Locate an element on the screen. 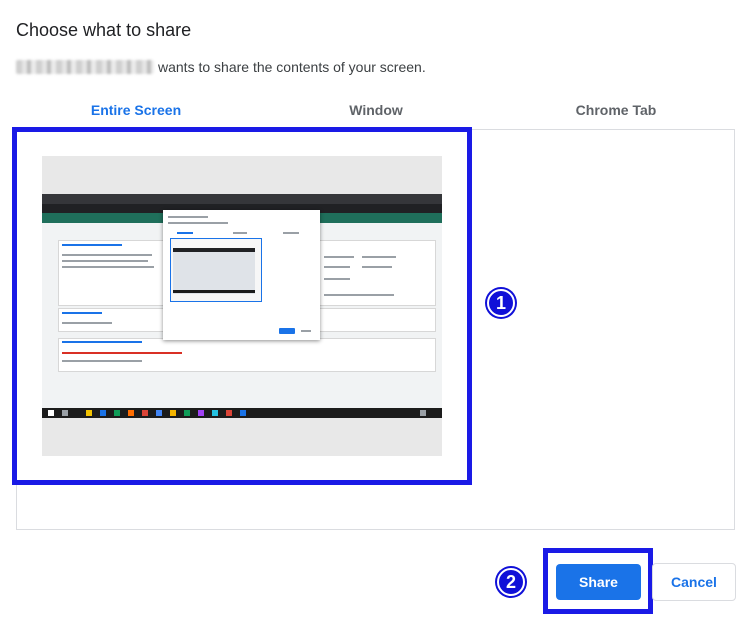  tab-window: Window is located at coordinates (376, 112).